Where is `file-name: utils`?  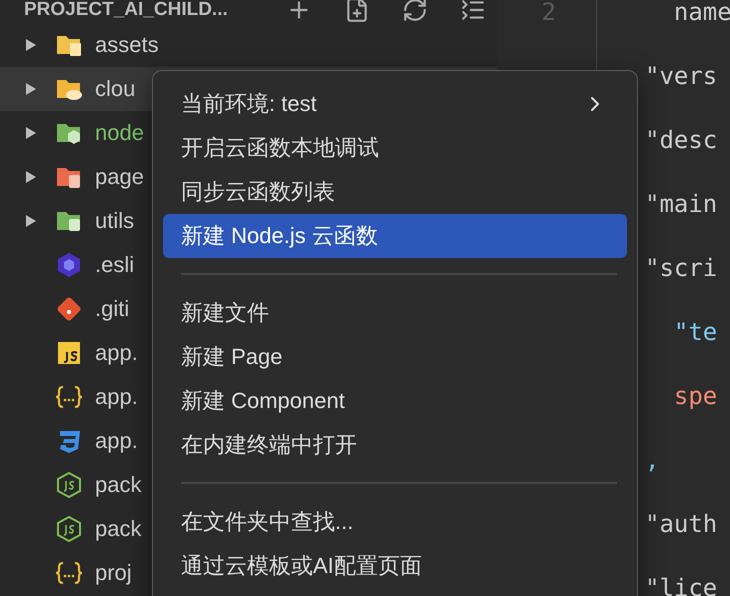 file-name: utils is located at coordinates (114, 221).